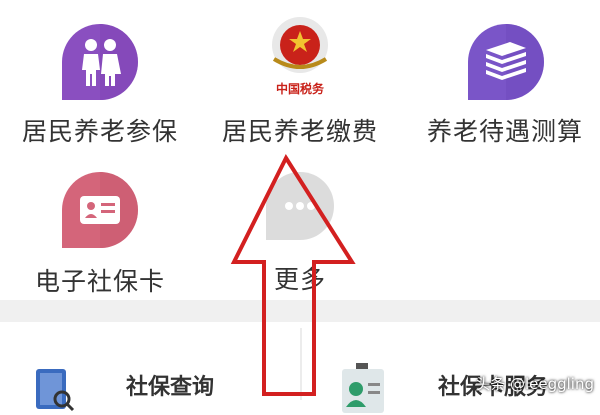 Image resolution: width=600 pixels, height=415 pixels. Describe the element at coordinates (300, 88) in the screenshot. I see `emblem-text: 中国税务` at that location.